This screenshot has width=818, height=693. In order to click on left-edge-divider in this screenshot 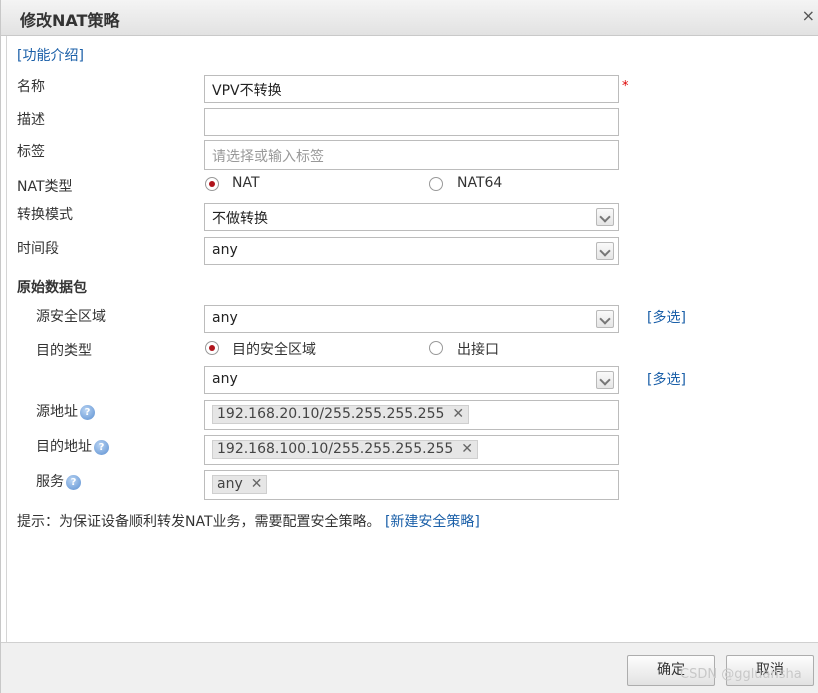, I will do `click(4, 339)`.